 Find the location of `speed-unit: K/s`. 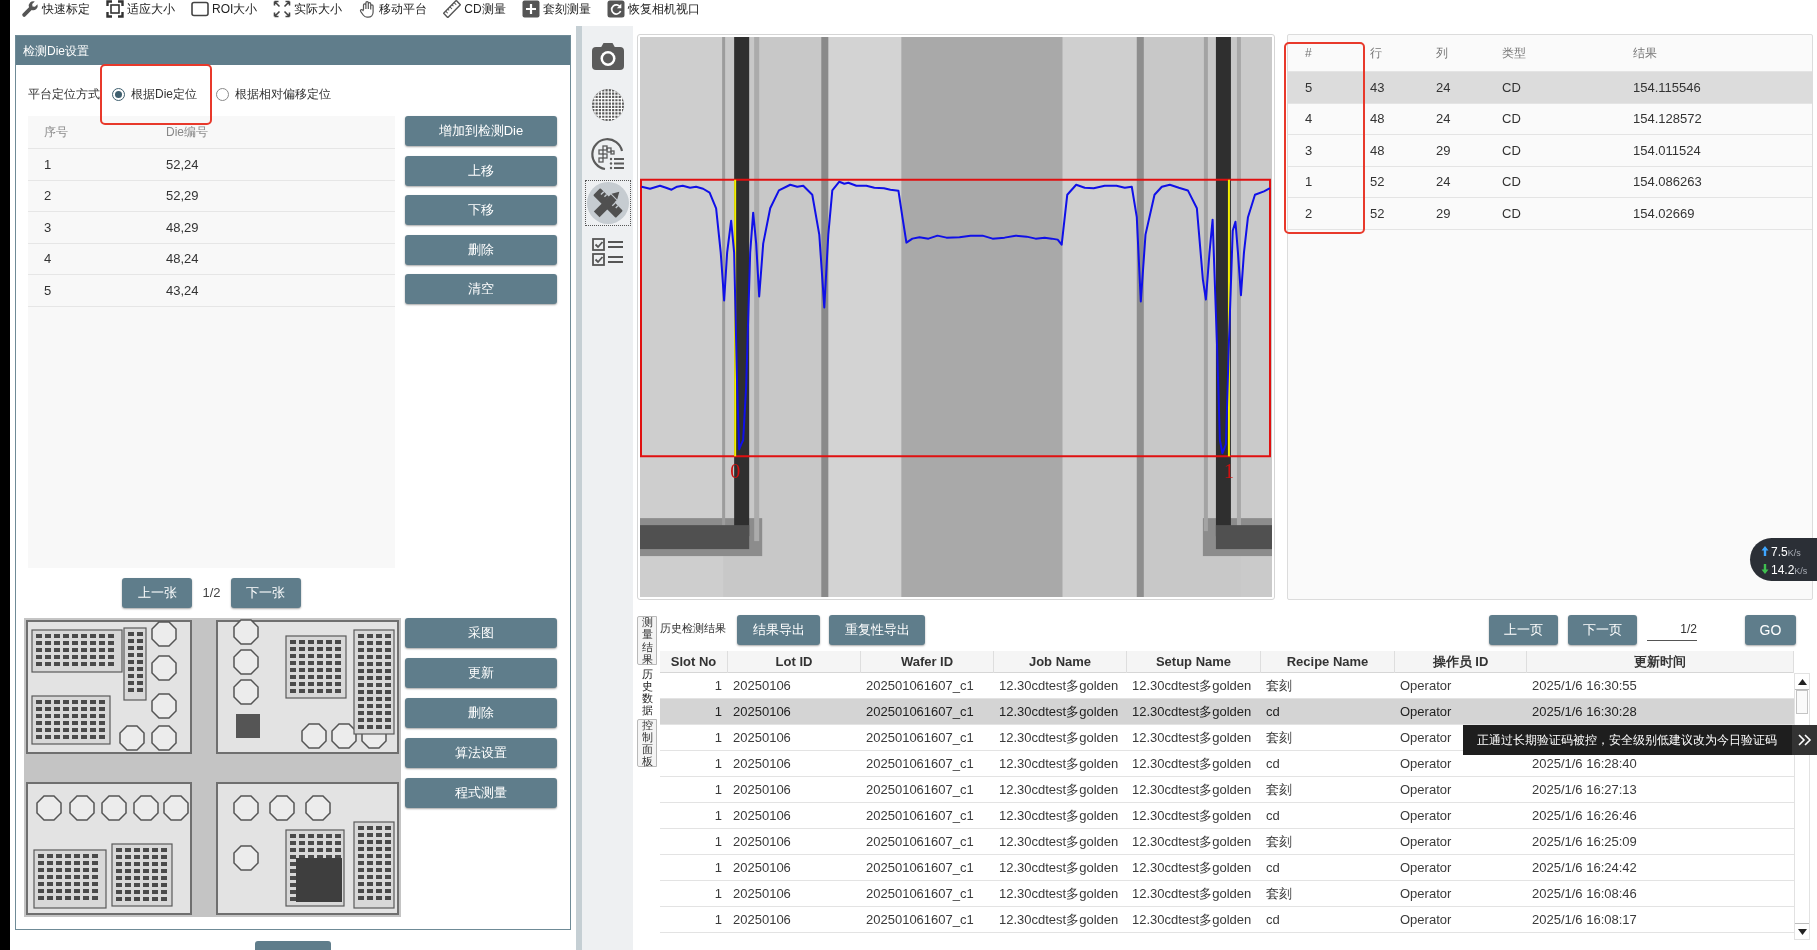

speed-unit: K/s is located at coordinates (1794, 553).